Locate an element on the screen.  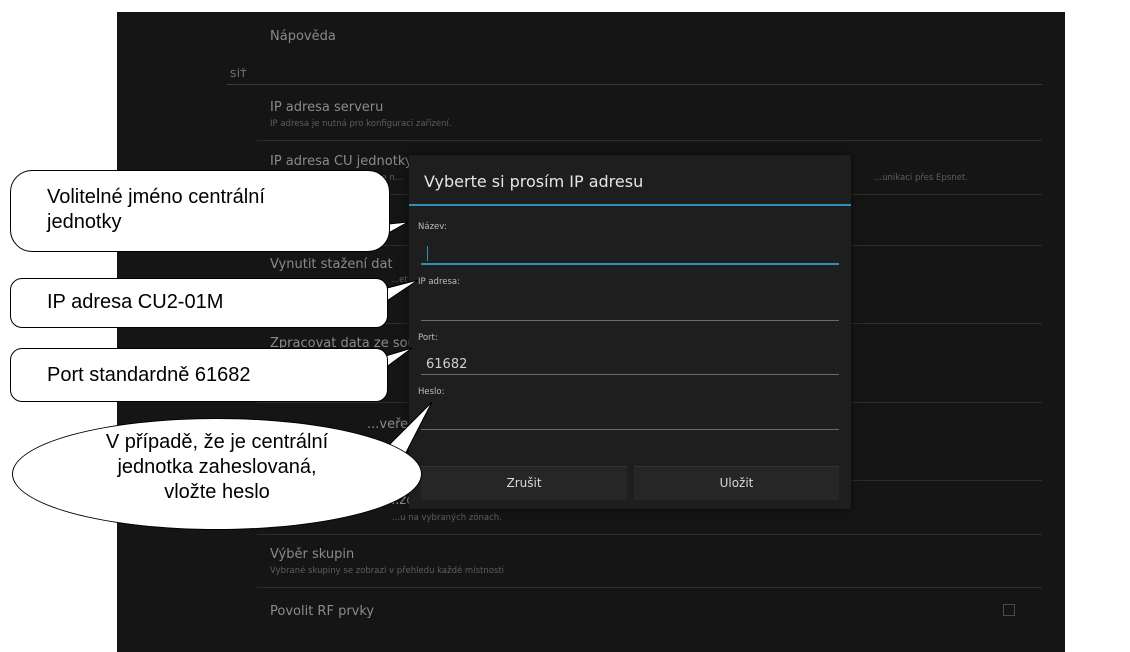
dialog-title-divider is located at coordinates (630, 205).